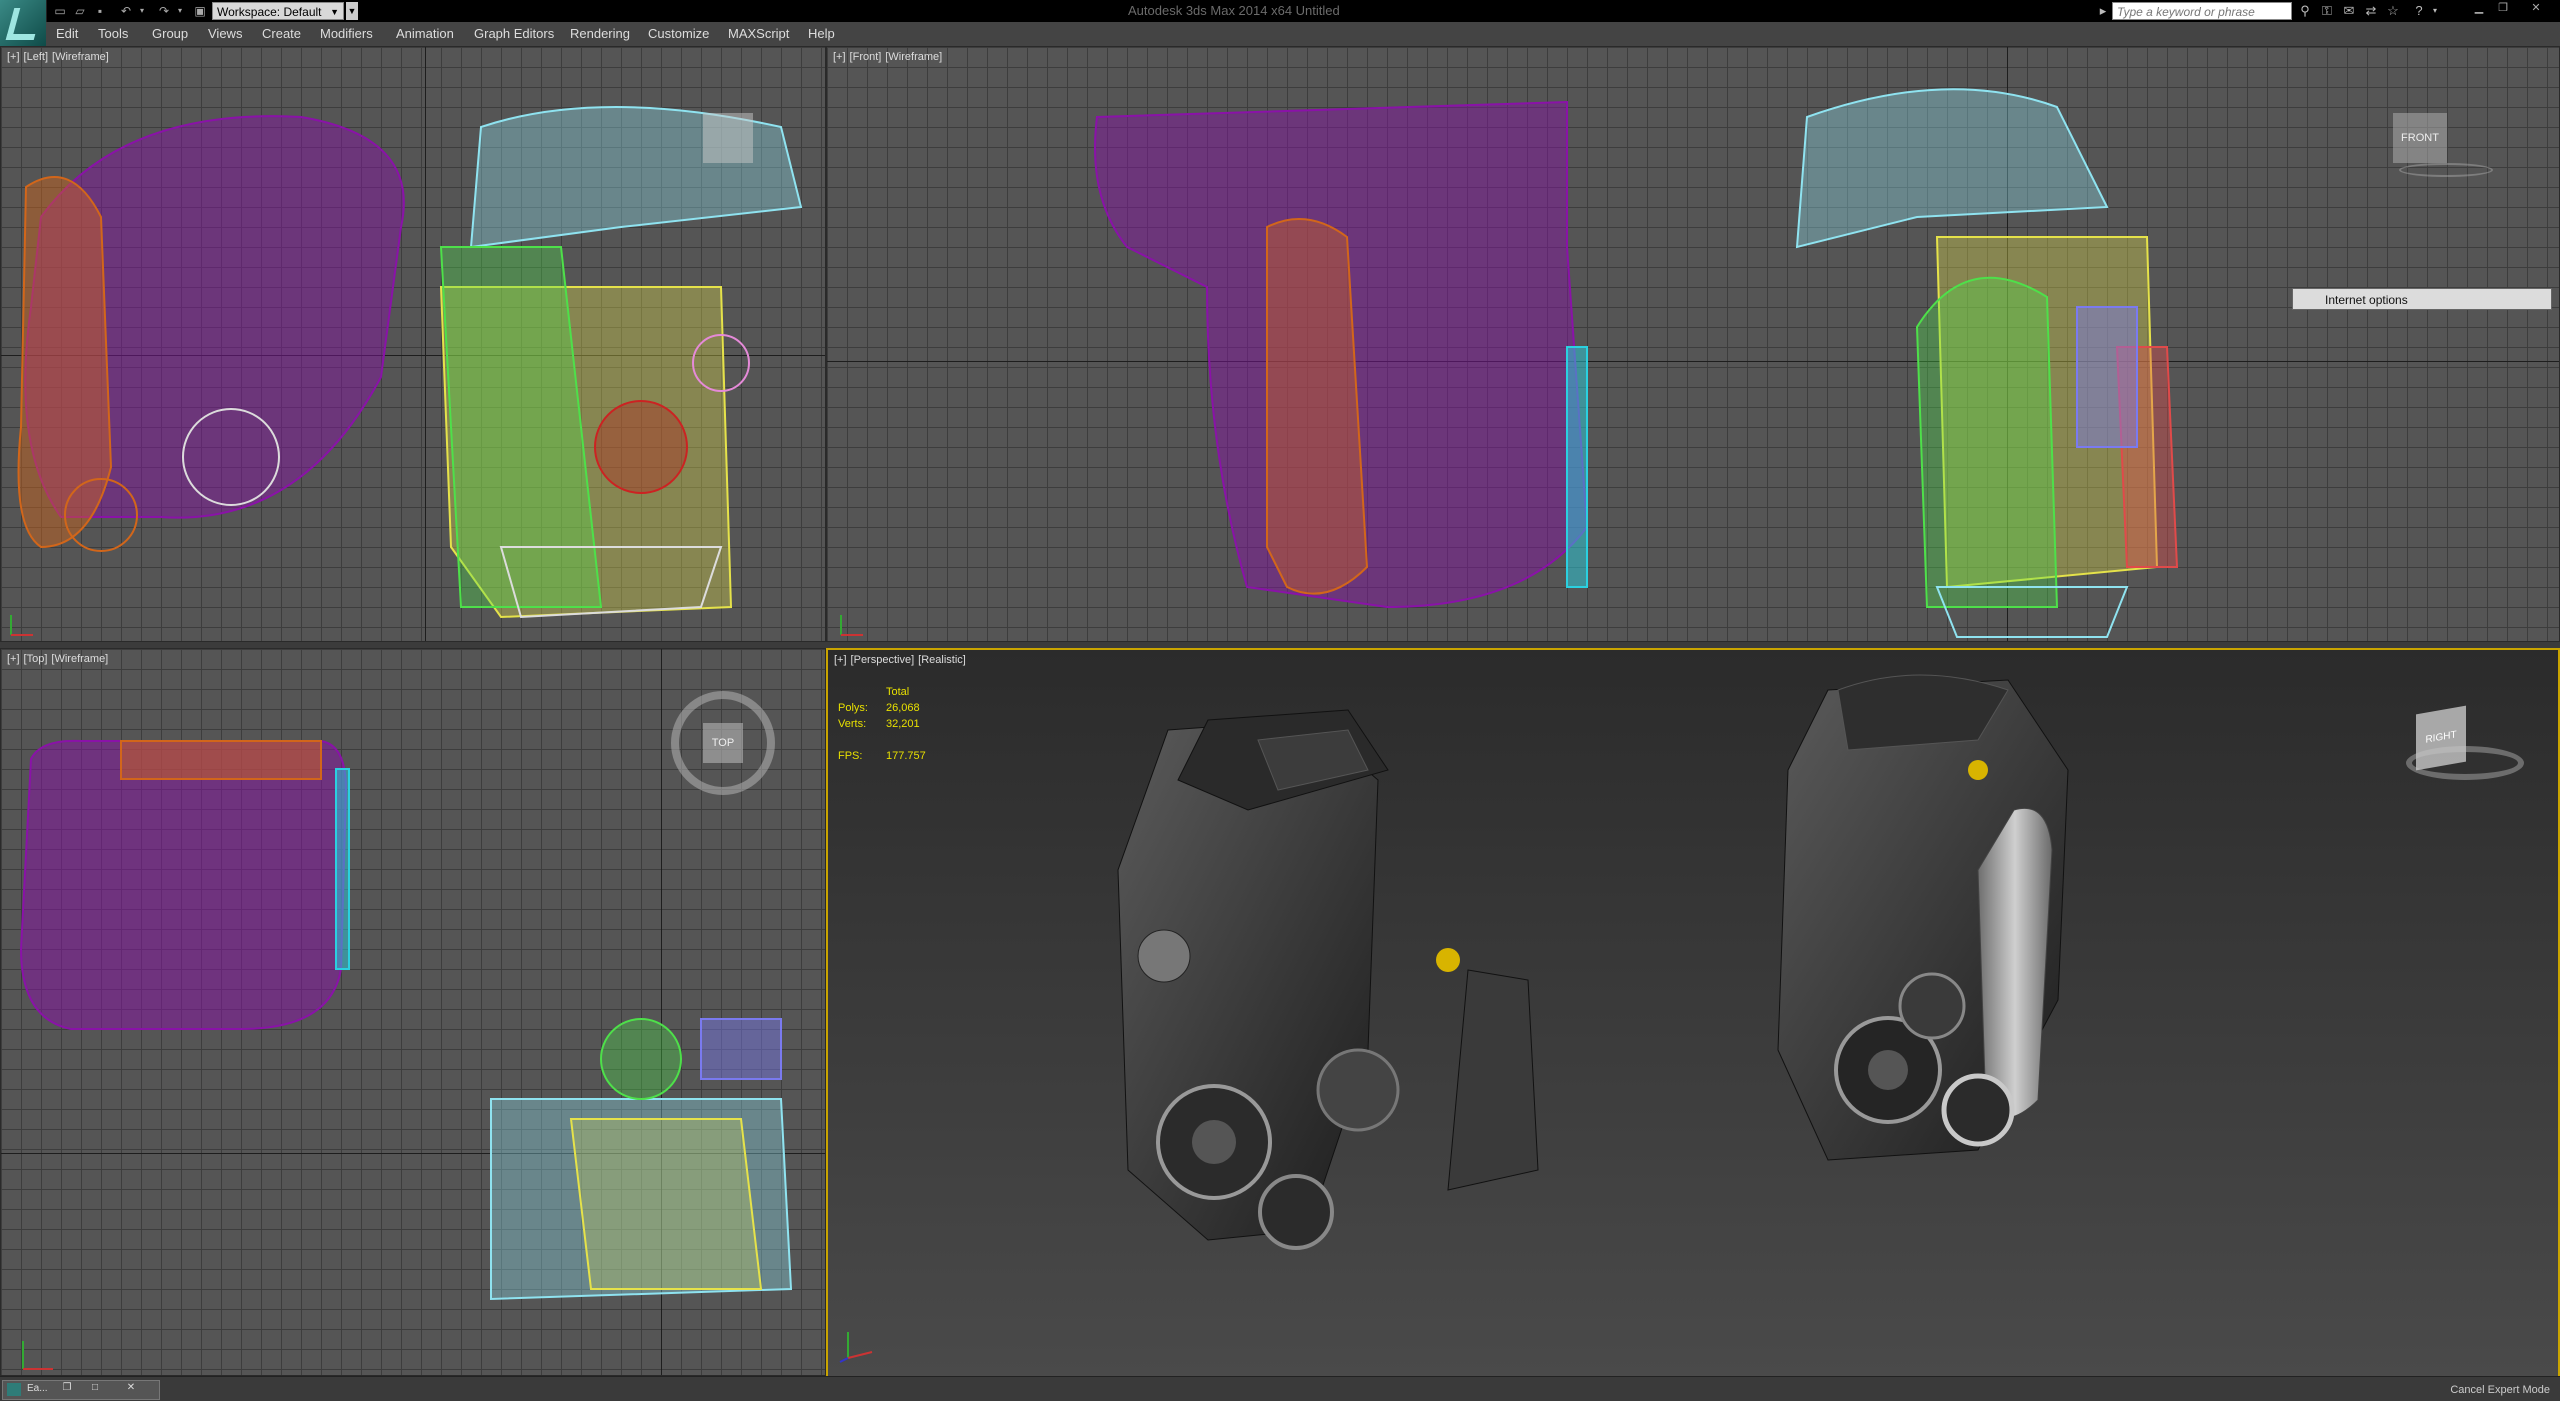 This screenshot has height=1401, width=2560. What do you see at coordinates (2479, 8) in the screenshot?
I see `minimize-button: ▁` at bounding box center [2479, 8].